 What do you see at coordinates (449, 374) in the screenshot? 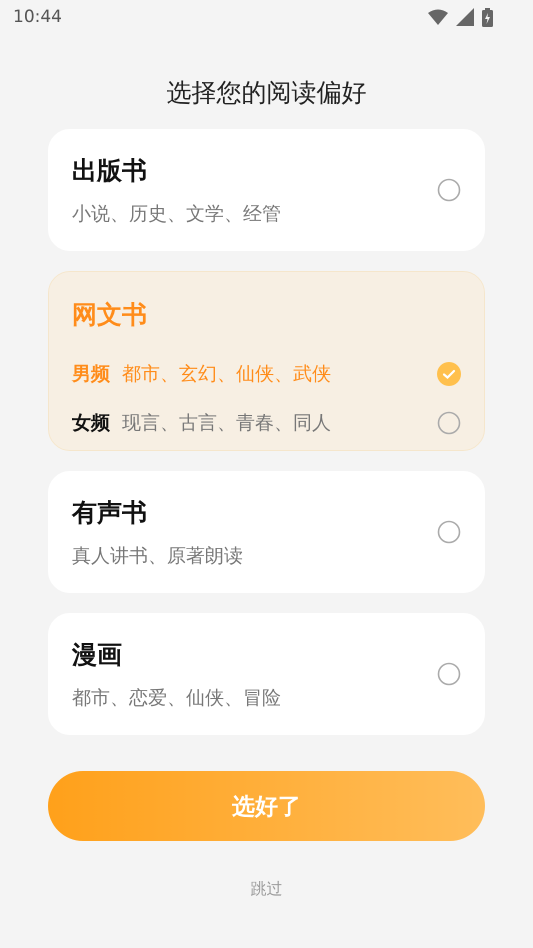
I see `checked-radio-icon` at bounding box center [449, 374].